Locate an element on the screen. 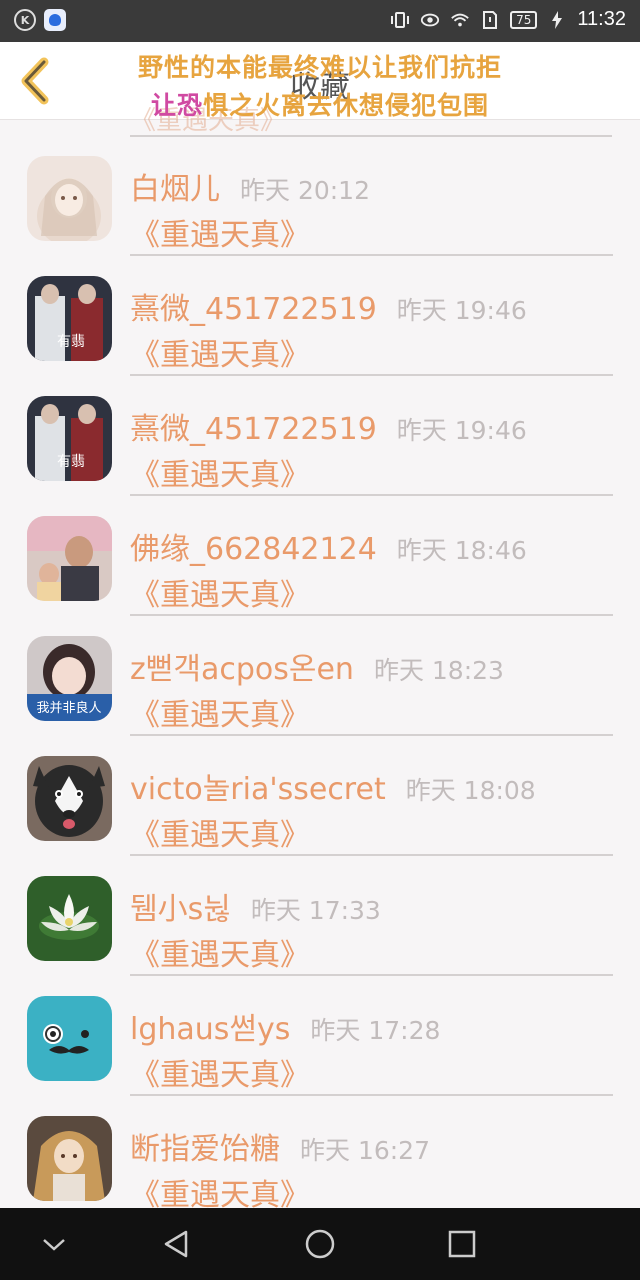 This screenshot has height=1280, width=640. baidu-icon is located at coordinates (55, 20).